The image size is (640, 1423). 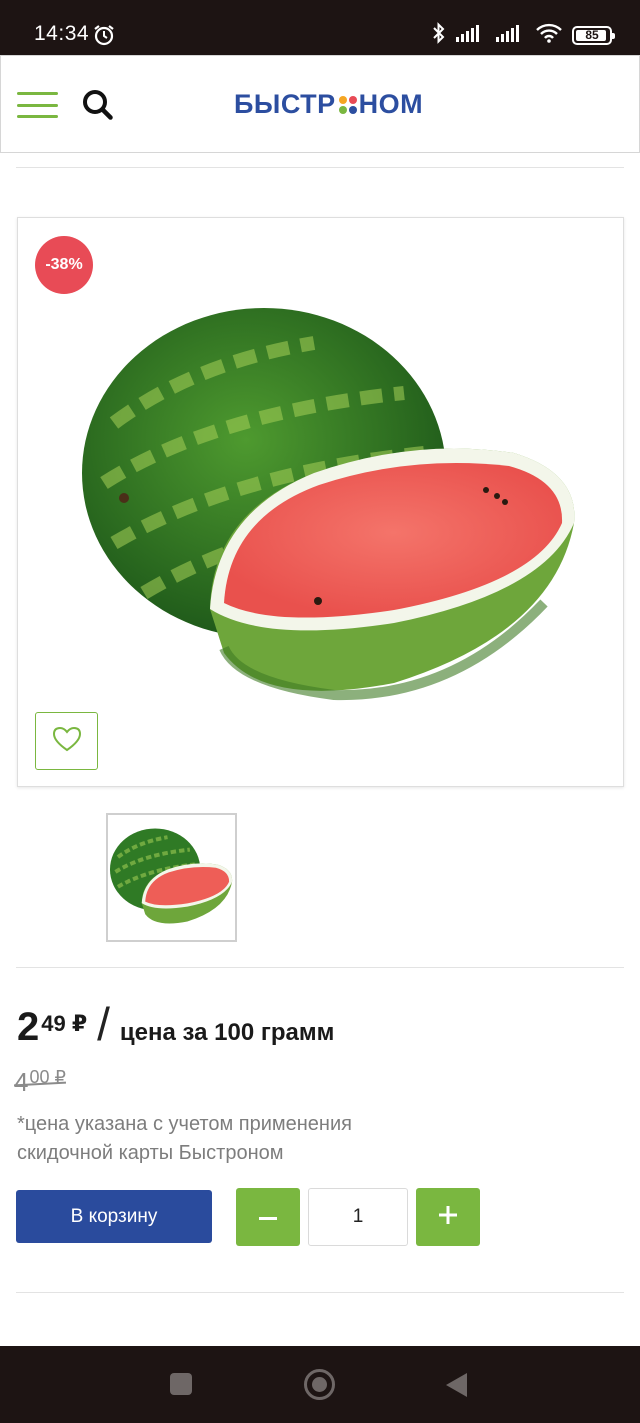 What do you see at coordinates (227, 1032) in the screenshot?
I see `price-unit: цена за 100 грамм` at bounding box center [227, 1032].